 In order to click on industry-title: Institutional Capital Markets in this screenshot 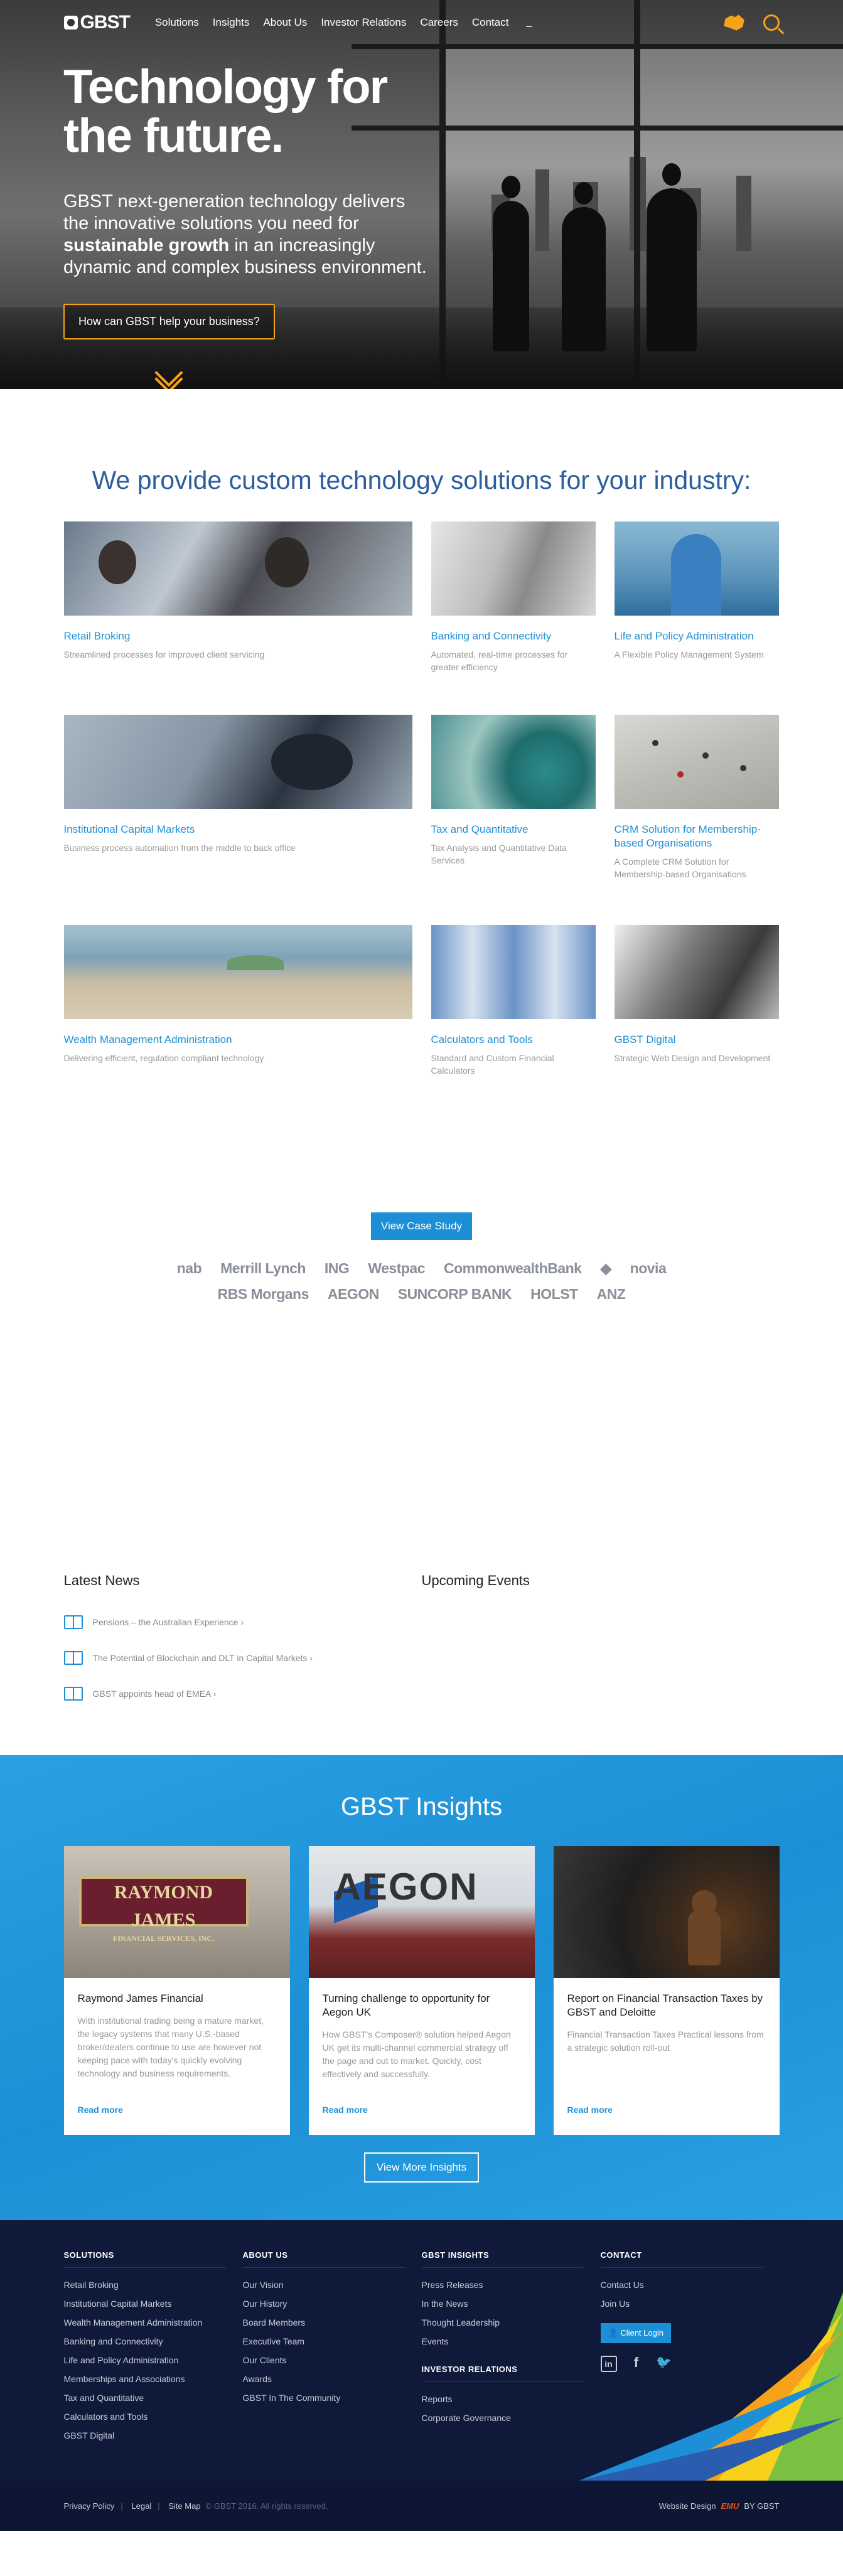, I will do `click(238, 829)`.